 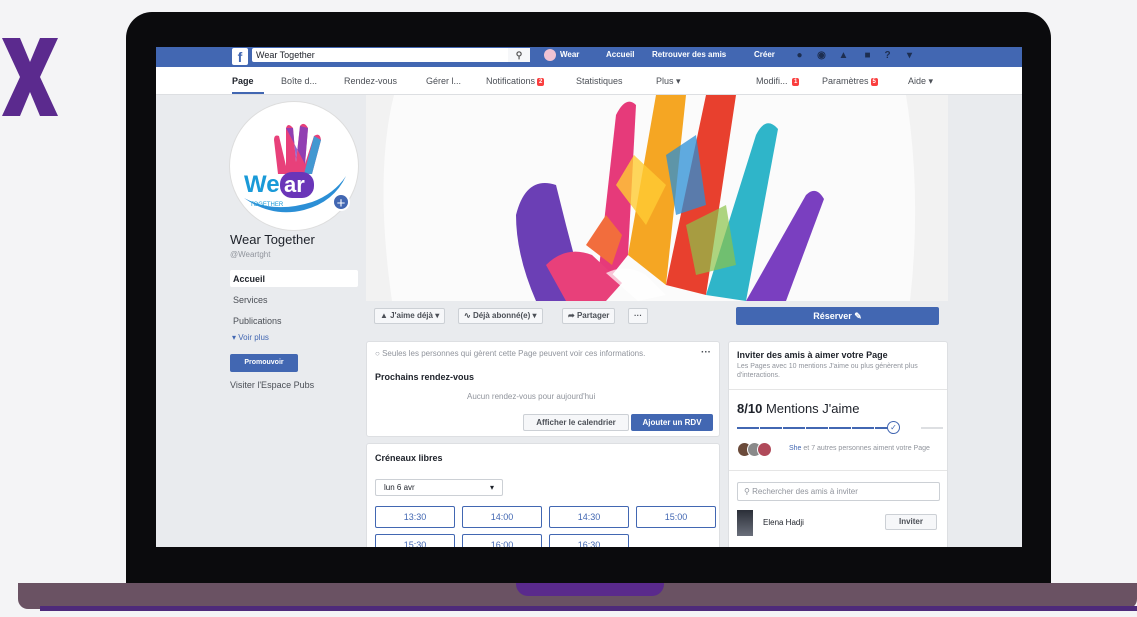 I want to click on slot-button: 14:30, so click(x=589, y=517).